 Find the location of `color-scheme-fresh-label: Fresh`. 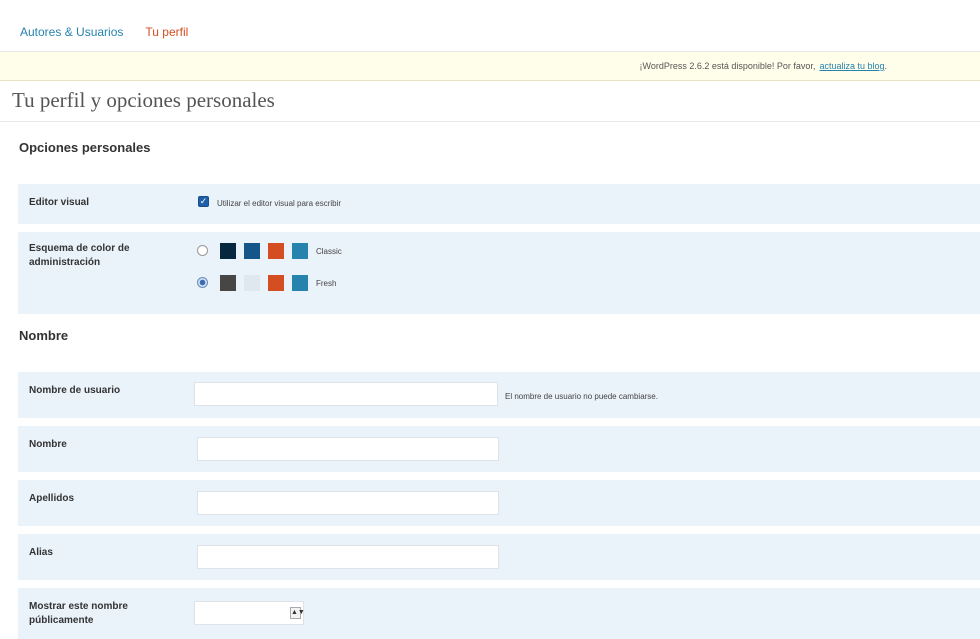

color-scheme-fresh-label: Fresh is located at coordinates (326, 283).